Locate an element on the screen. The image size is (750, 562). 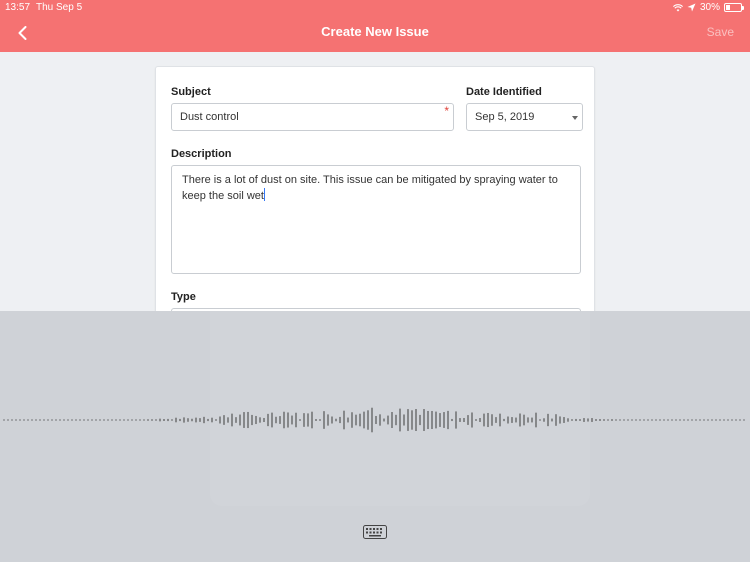
status-time: 13:57 is located at coordinates (18, 7).